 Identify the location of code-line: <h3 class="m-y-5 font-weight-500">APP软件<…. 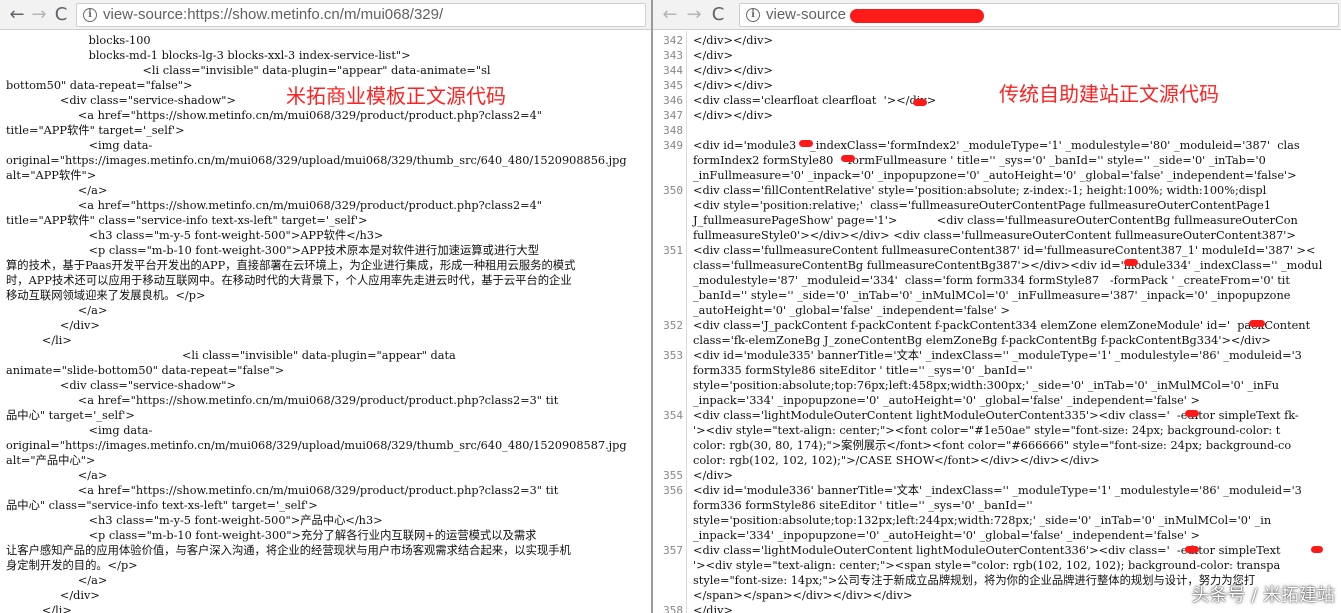
(195, 235).